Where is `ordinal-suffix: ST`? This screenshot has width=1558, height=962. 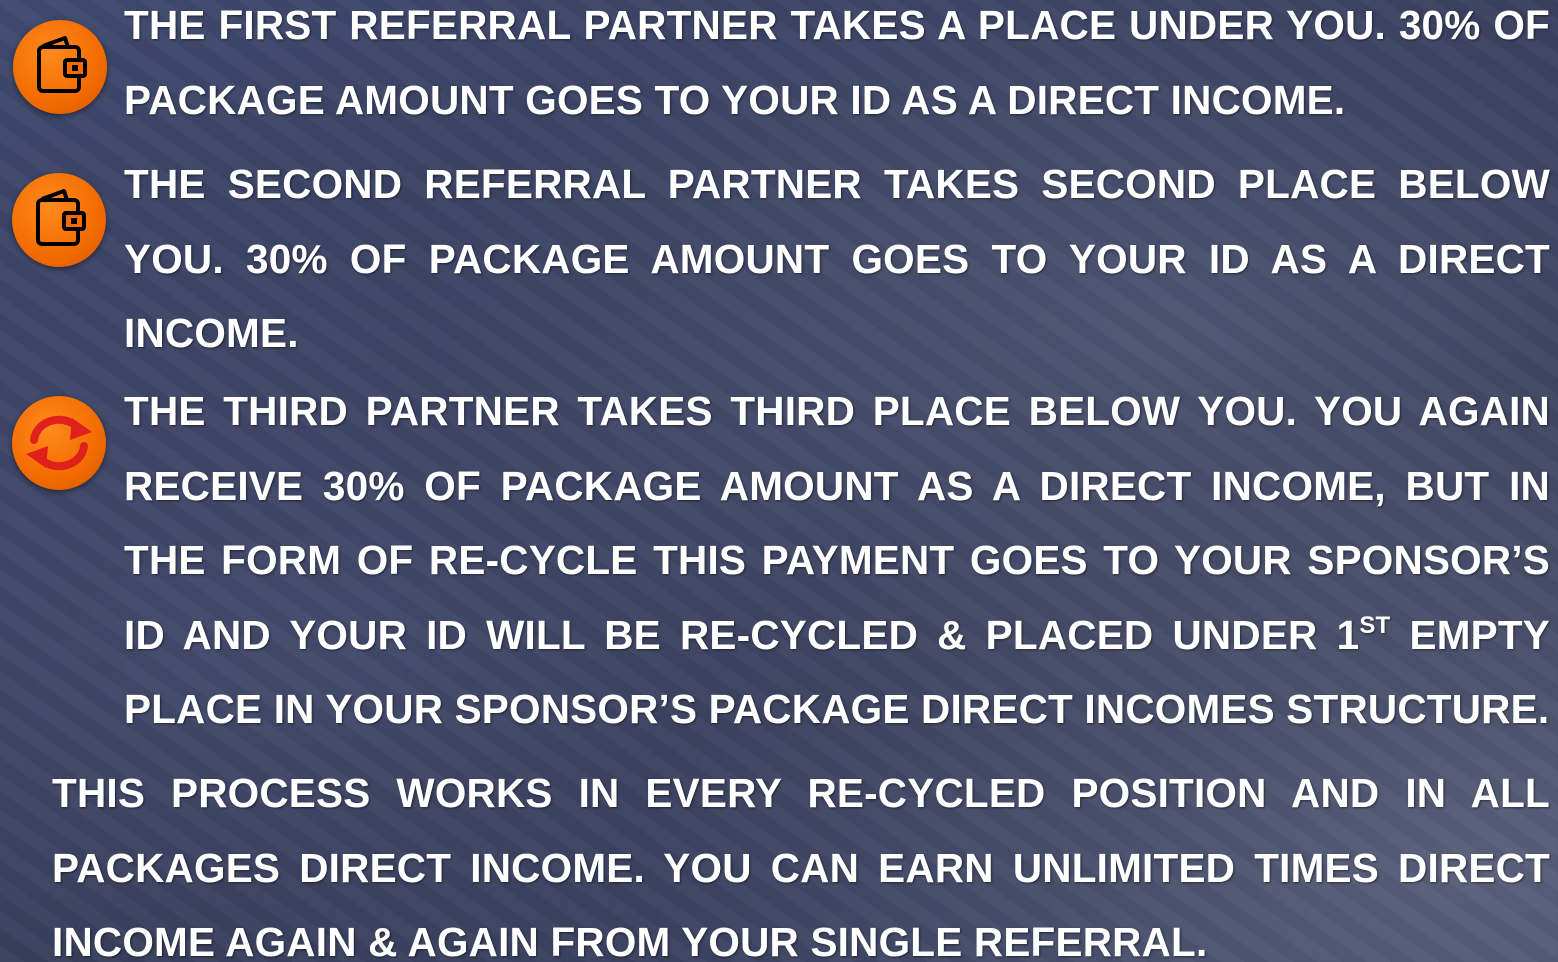
ordinal-suffix: ST is located at coordinates (1375, 625).